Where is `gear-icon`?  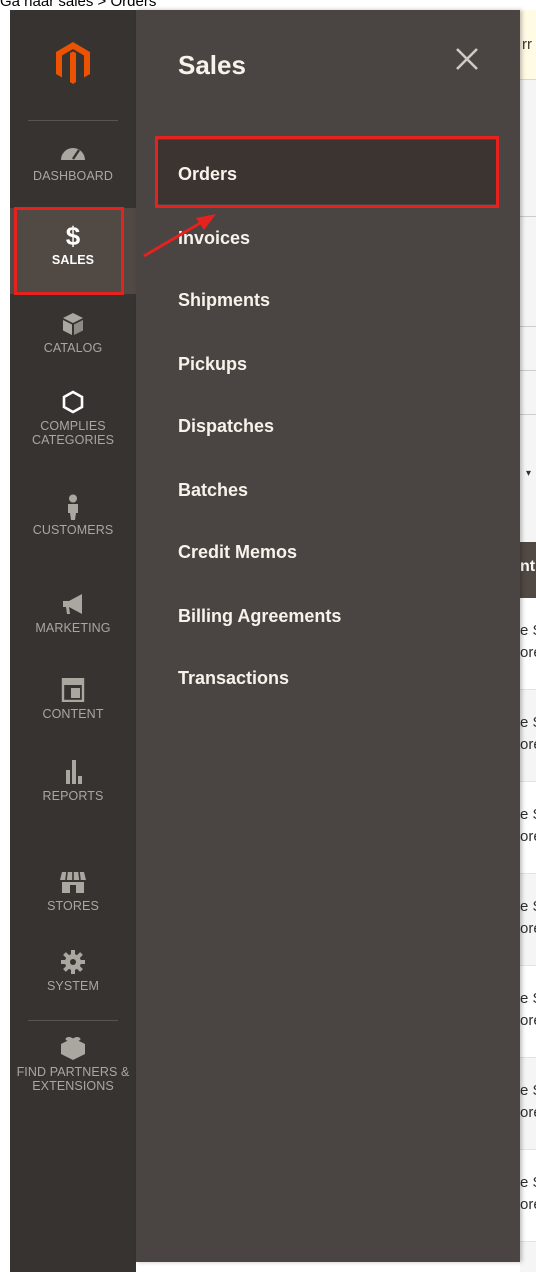
gear-icon is located at coordinates (73, 962).